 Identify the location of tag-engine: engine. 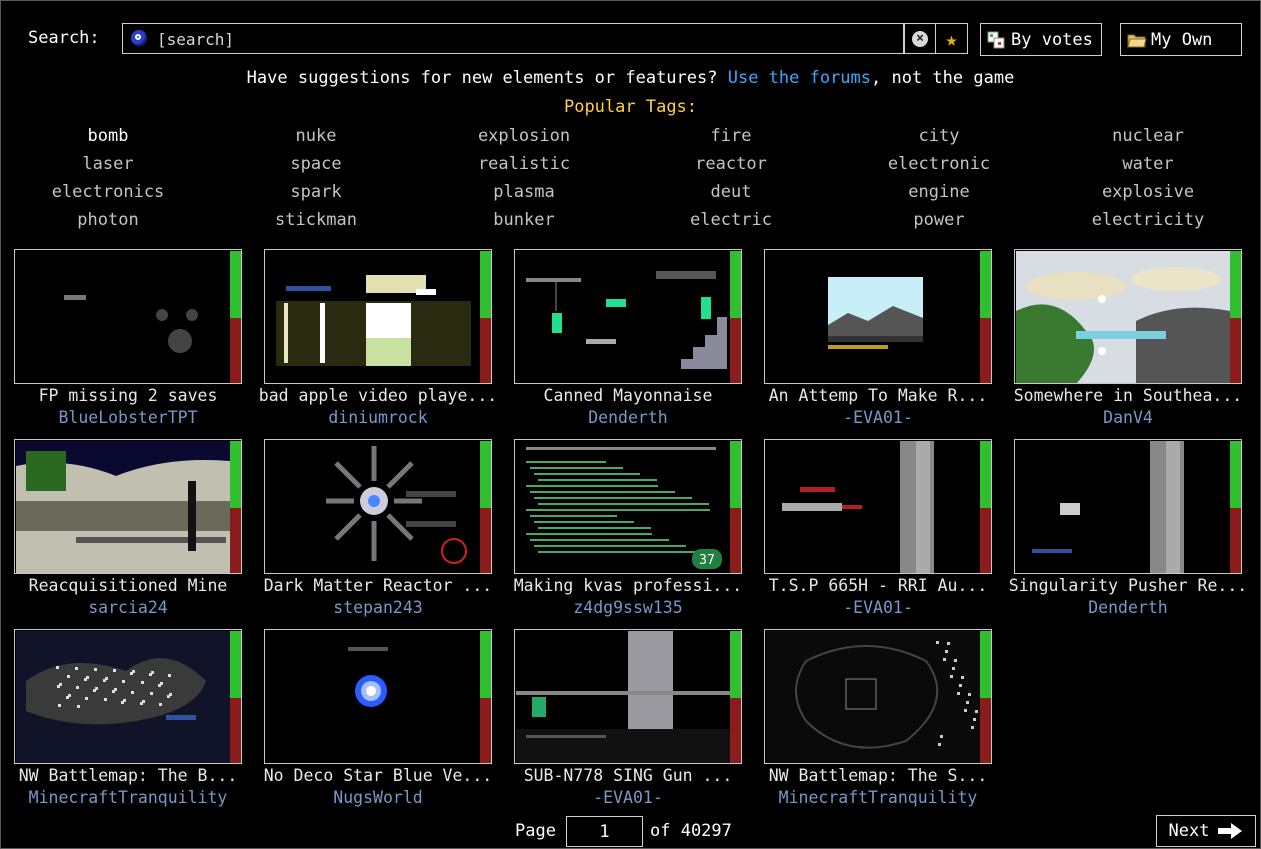
(939, 192).